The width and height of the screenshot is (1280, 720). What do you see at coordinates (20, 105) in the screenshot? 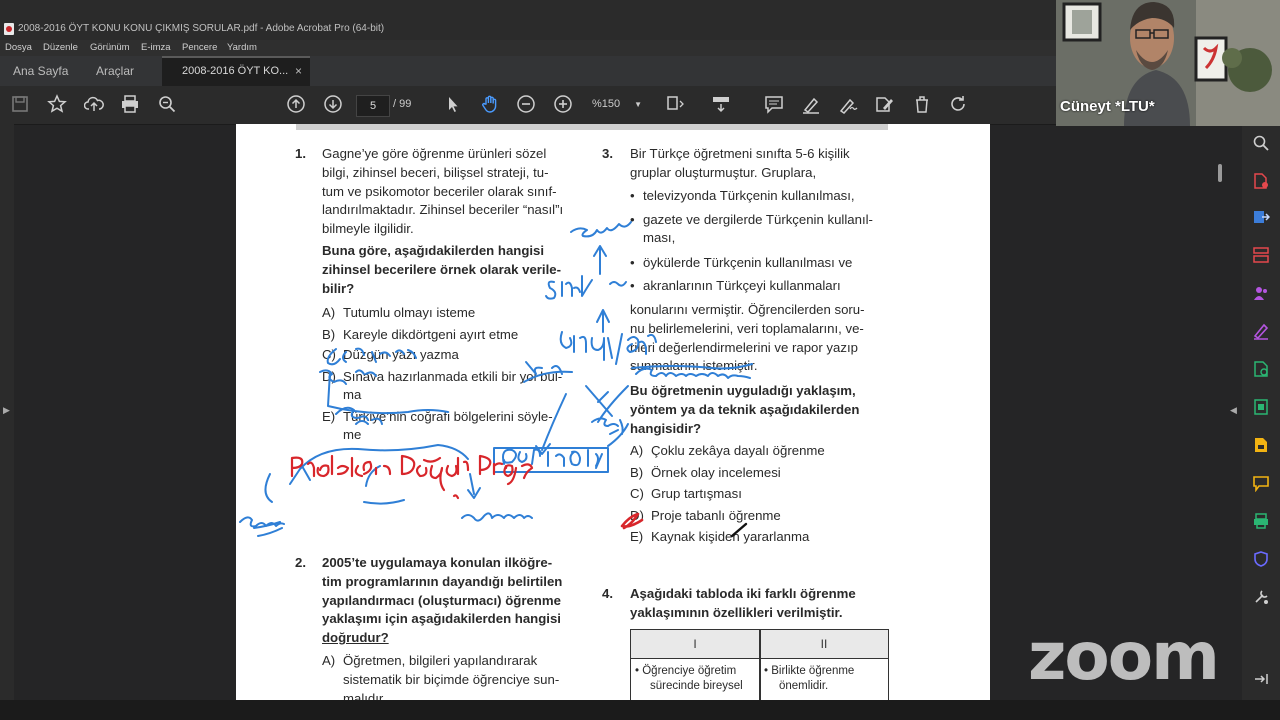
I see `save-icon` at bounding box center [20, 105].